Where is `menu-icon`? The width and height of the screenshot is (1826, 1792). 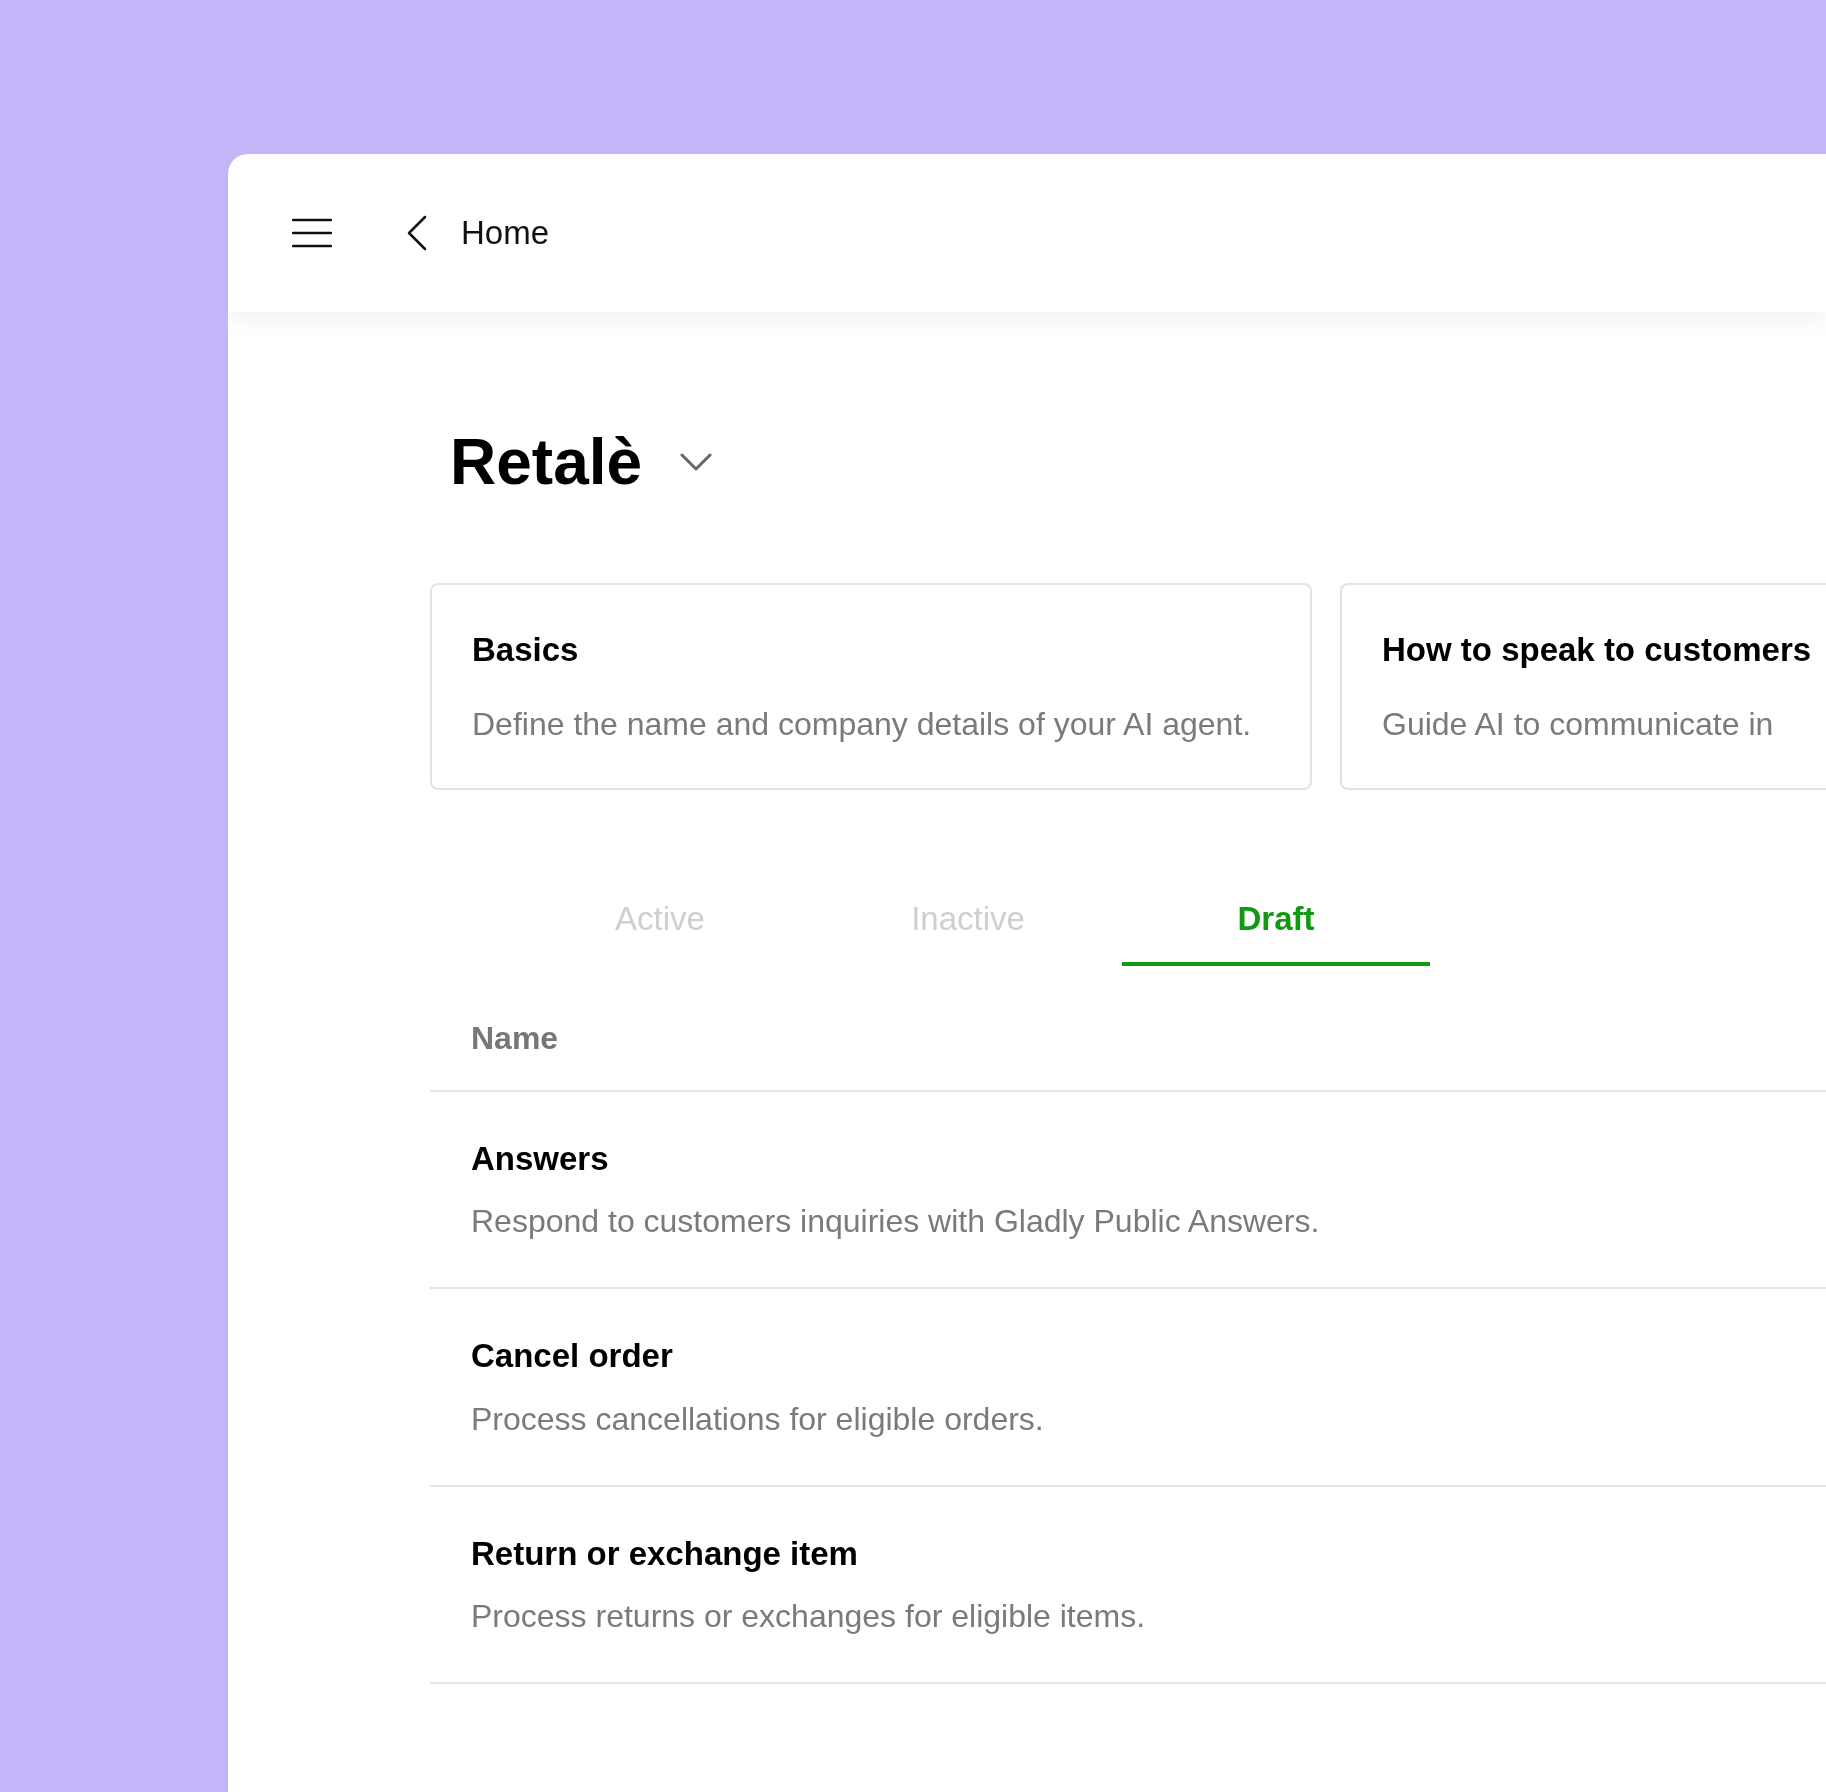 menu-icon is located at coordinates (312, 233).